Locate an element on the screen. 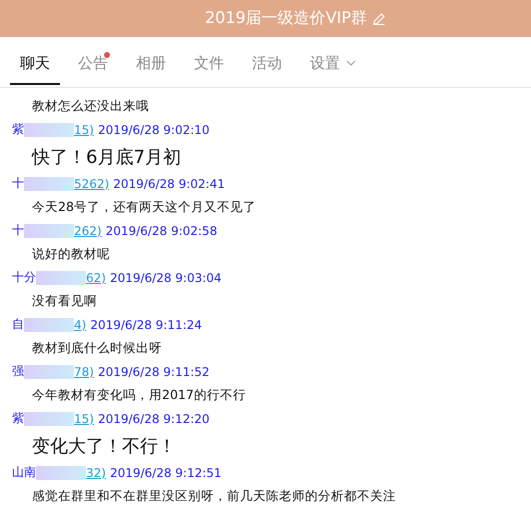  tab: 相册 is located at coordinates (151, 62).